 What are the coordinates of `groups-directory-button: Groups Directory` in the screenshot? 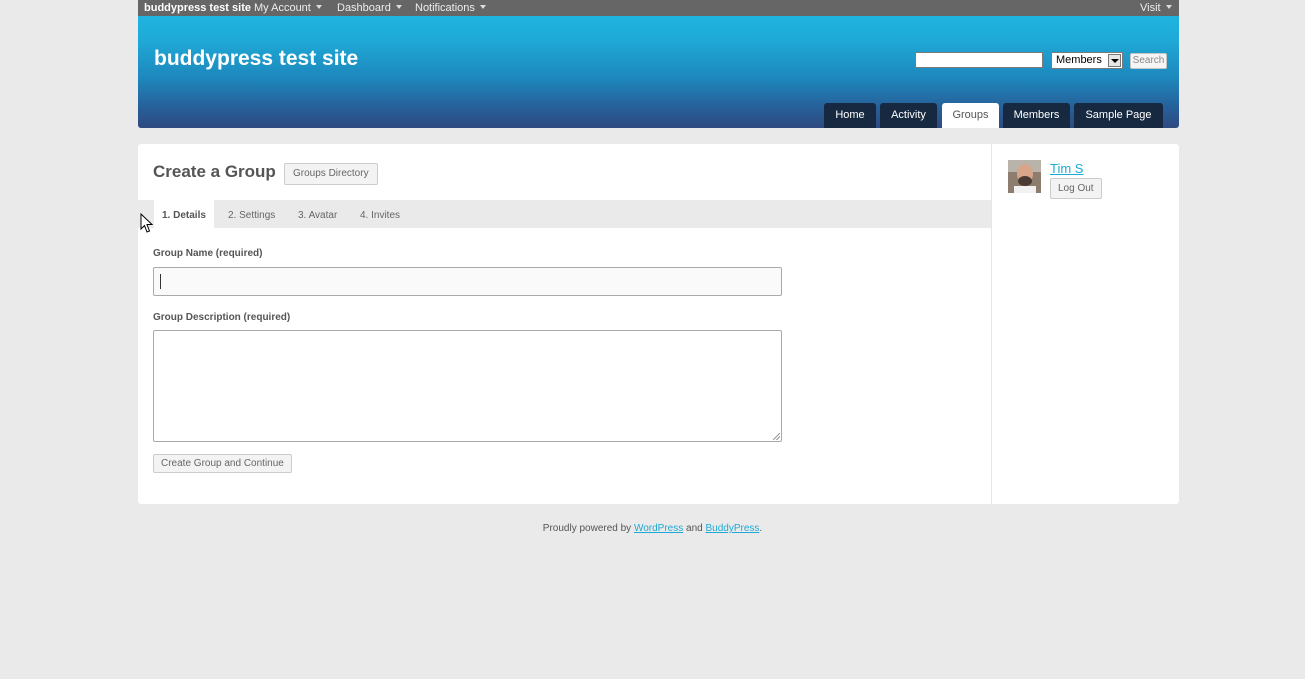 It's located at (331, 174).